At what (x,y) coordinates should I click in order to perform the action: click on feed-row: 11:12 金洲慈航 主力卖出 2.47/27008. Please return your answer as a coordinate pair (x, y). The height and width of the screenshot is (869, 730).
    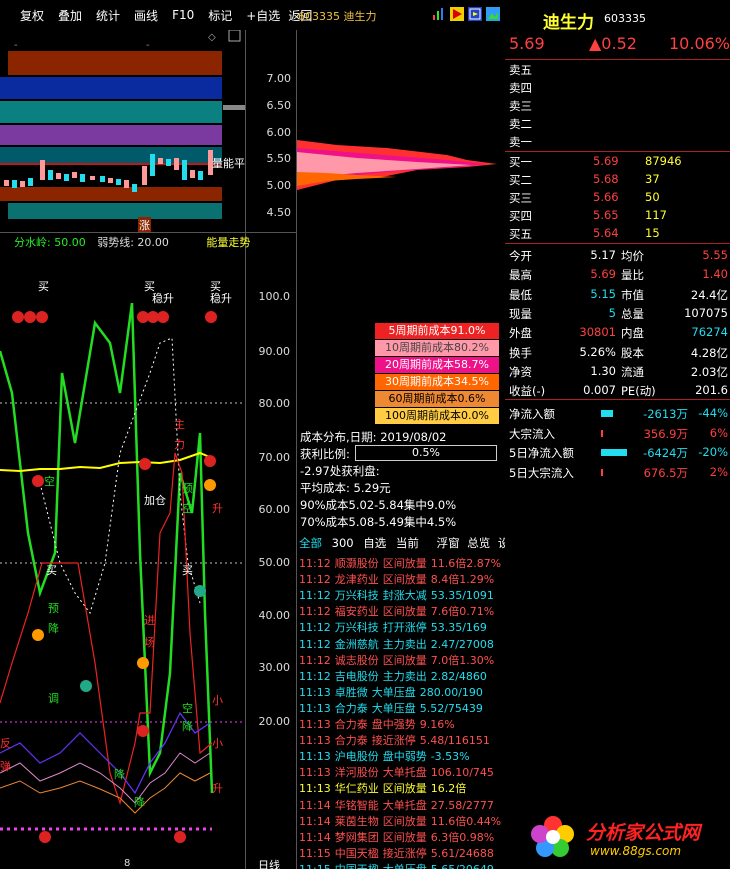
    Looking at the image, I should click on (398, 644).